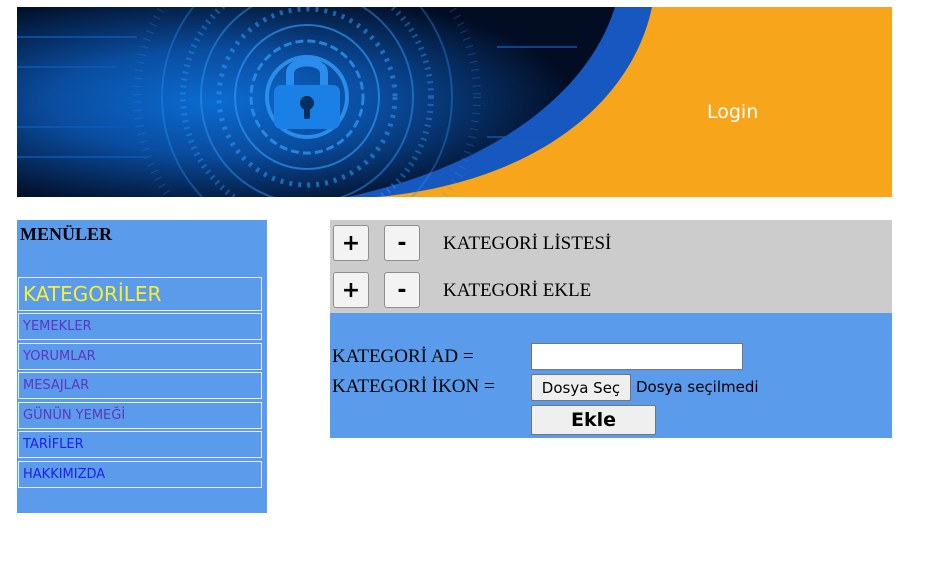 This screenshot has width=949, height=565. I want to click on sidebar-item-kategoriler: KATEGORİLER, so click(140, 294).